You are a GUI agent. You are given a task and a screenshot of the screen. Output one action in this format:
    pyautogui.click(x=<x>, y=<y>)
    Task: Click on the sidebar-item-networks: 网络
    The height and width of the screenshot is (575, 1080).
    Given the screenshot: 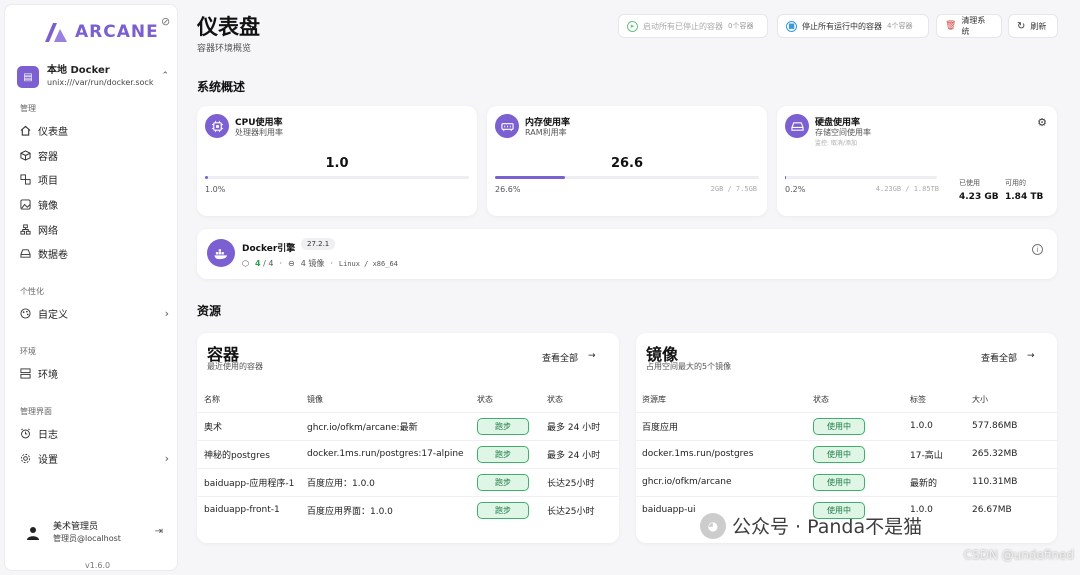 What is the action you would take?
    pyautogui.click(x=95, y=229)
    